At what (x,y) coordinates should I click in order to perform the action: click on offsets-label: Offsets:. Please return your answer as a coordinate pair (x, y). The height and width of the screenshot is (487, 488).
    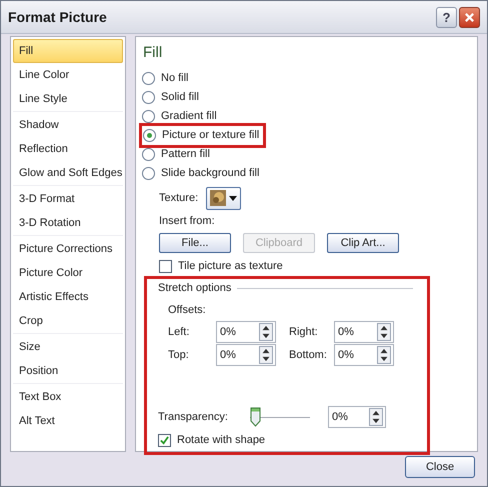
    Looking at the image, I should click on (187, 310).